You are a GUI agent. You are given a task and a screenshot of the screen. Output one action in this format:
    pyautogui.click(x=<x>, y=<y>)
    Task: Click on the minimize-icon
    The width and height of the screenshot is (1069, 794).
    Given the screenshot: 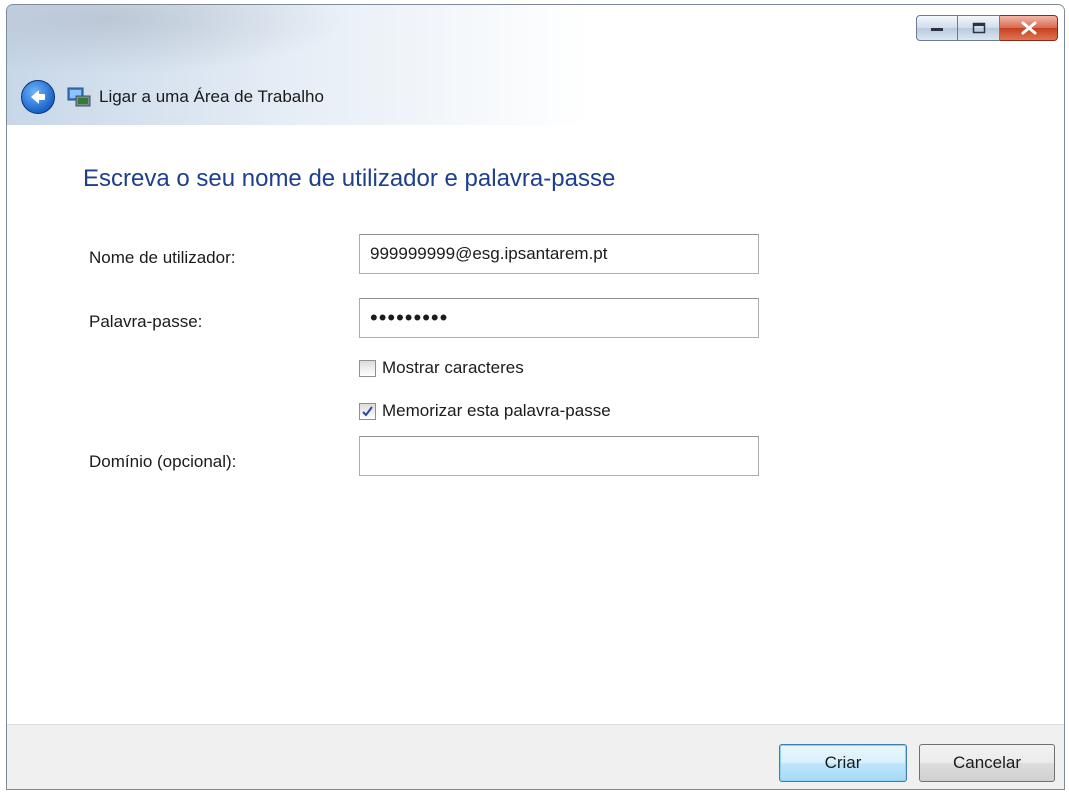 What is the action you would take?
    pyautogui.click(x=937, y=29)
    